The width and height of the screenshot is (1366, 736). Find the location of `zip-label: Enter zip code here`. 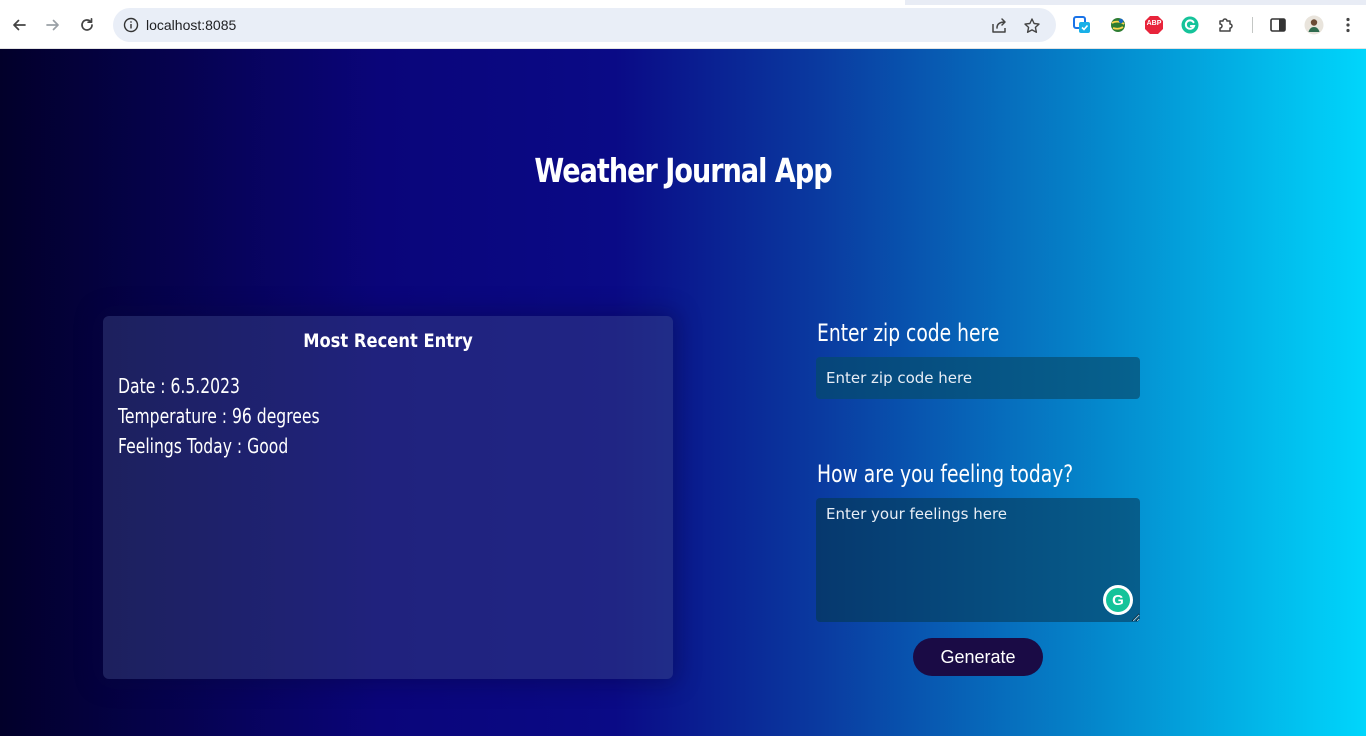

zip-label: Enter zip code here is located at coordinates (908, 333).